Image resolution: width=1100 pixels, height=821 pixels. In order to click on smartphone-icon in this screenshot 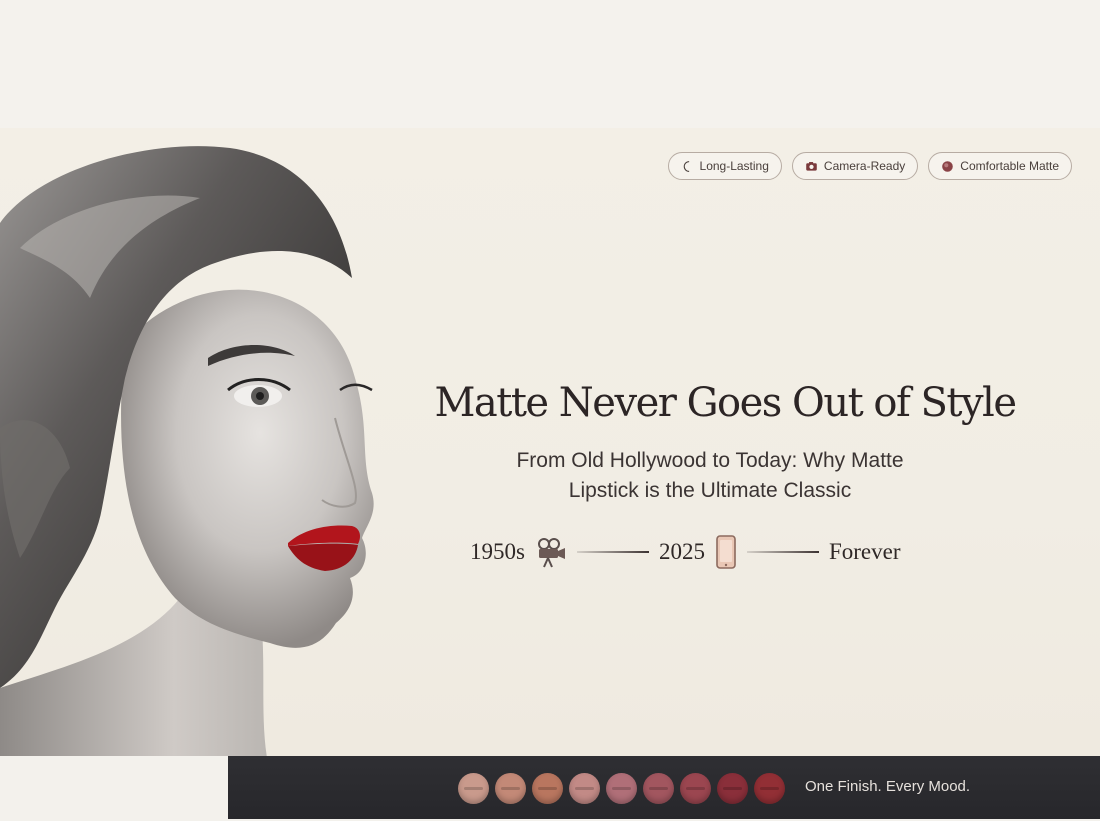, I will do `click(726, 552)`.